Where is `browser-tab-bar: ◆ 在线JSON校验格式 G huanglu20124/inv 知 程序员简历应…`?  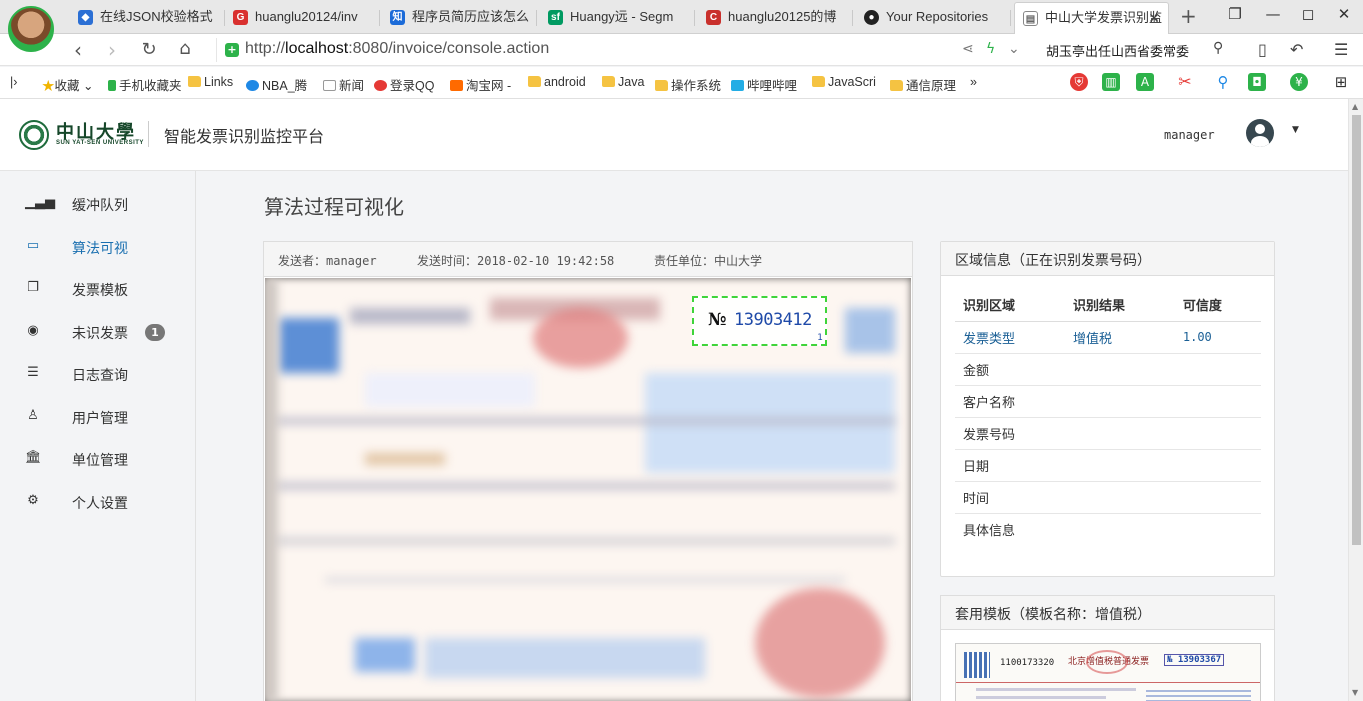
browser-tab-bar: ◆ 在线JSON校验格式 G huanglu20124/inv 知 程序员简历应… is located at coordinates (681, 17).